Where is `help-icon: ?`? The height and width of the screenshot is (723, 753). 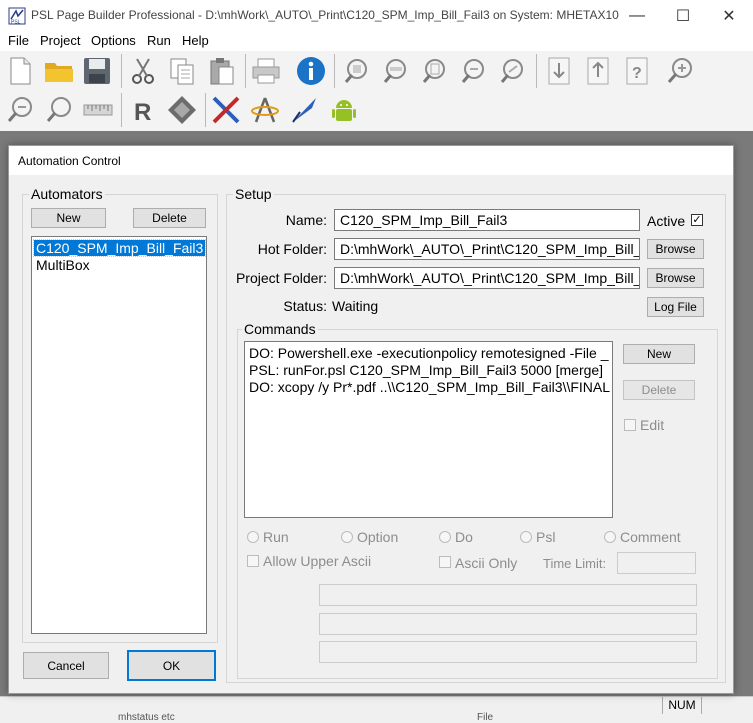 help-icon: ? is located at coordinates (637, 71).